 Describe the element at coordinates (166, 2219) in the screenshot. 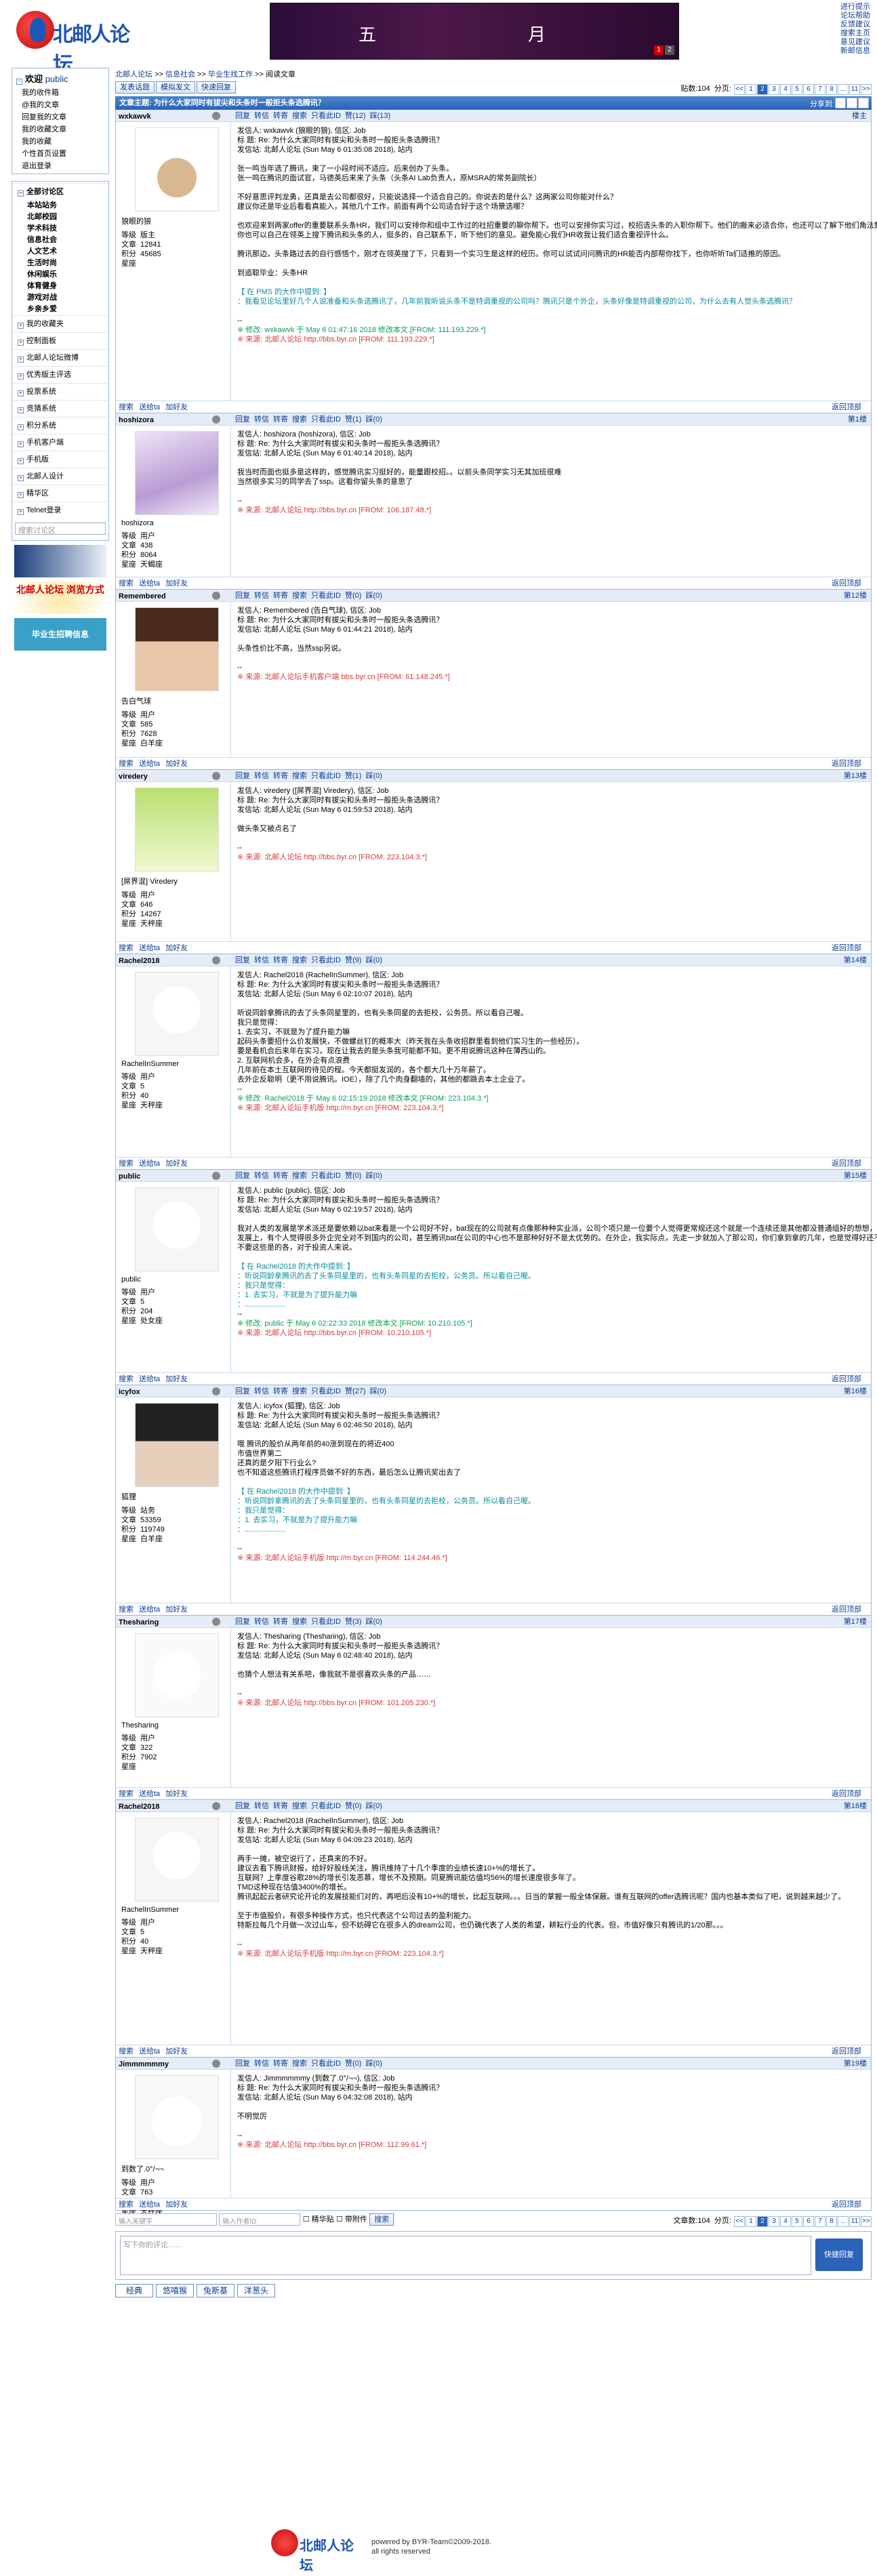

I see `keyword-input: 输入关键字` at that location.